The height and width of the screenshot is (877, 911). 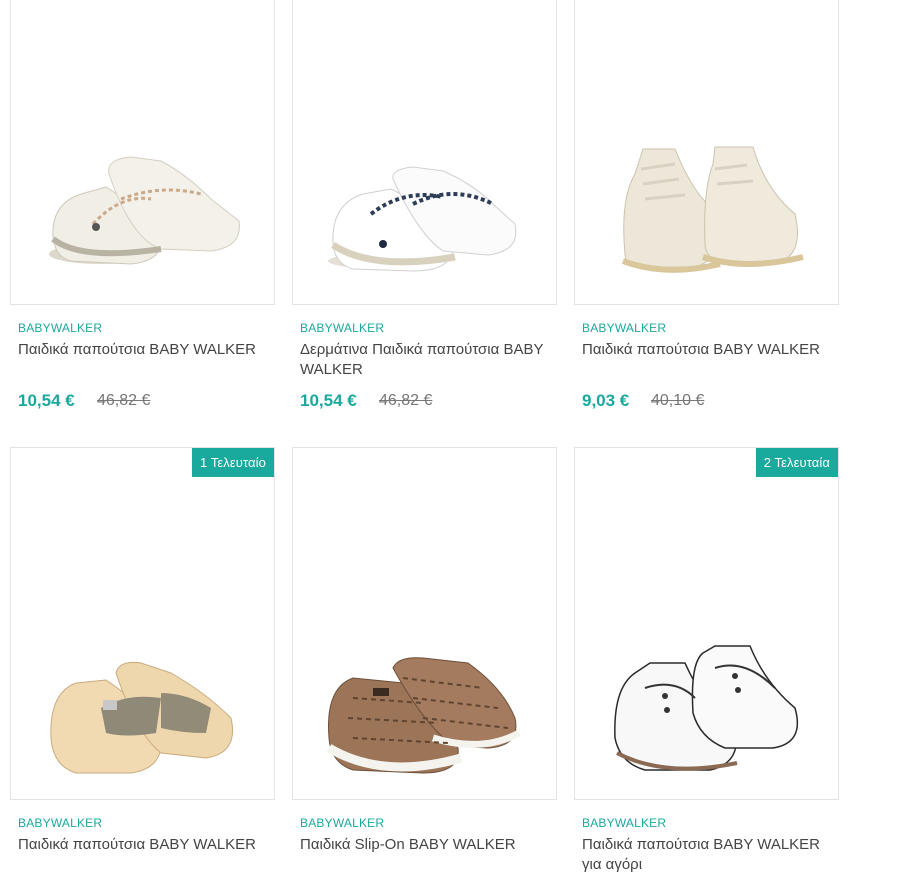 What do you see at coordinates (142, 623) in the screenshot?
I see `product-image: 1 Τελευταίο` at bounding box center [142, 623].